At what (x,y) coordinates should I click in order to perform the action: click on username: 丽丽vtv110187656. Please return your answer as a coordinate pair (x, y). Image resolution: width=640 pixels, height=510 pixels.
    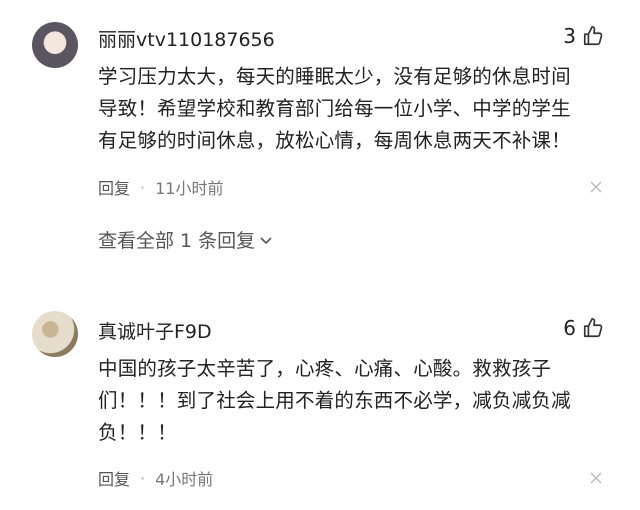
    Looking at the image, I should click on (186, 38).